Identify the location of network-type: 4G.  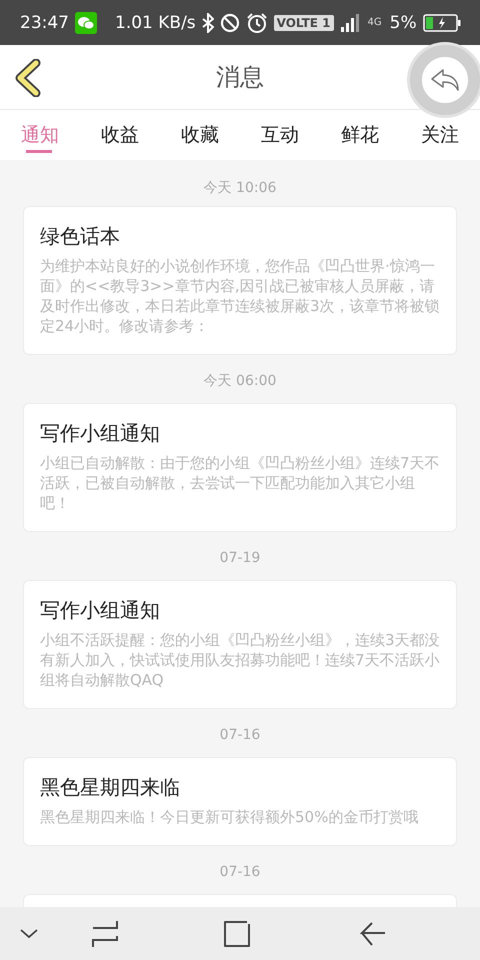
(375, 22).